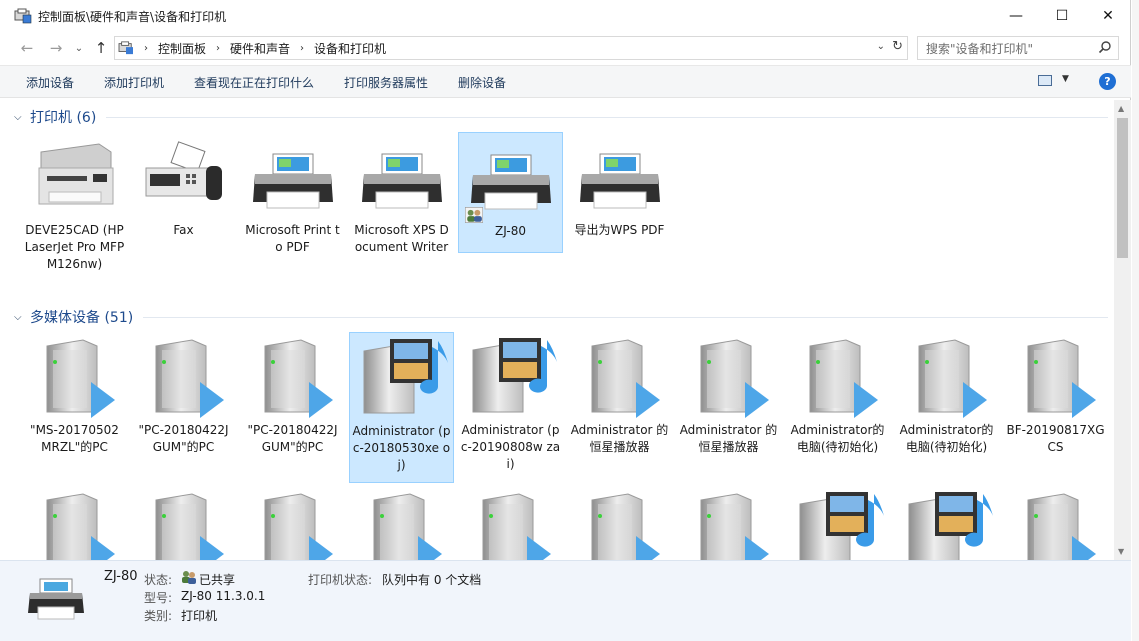 The width and height of the screenshot is (1139, 641). What do you see at coordinates (74, 247) in the screenshot?
I see `printers-tile-label: DEVE25CAD (HP LaserJet Pro MFP M126nw)` at bounding box center [74, 247].